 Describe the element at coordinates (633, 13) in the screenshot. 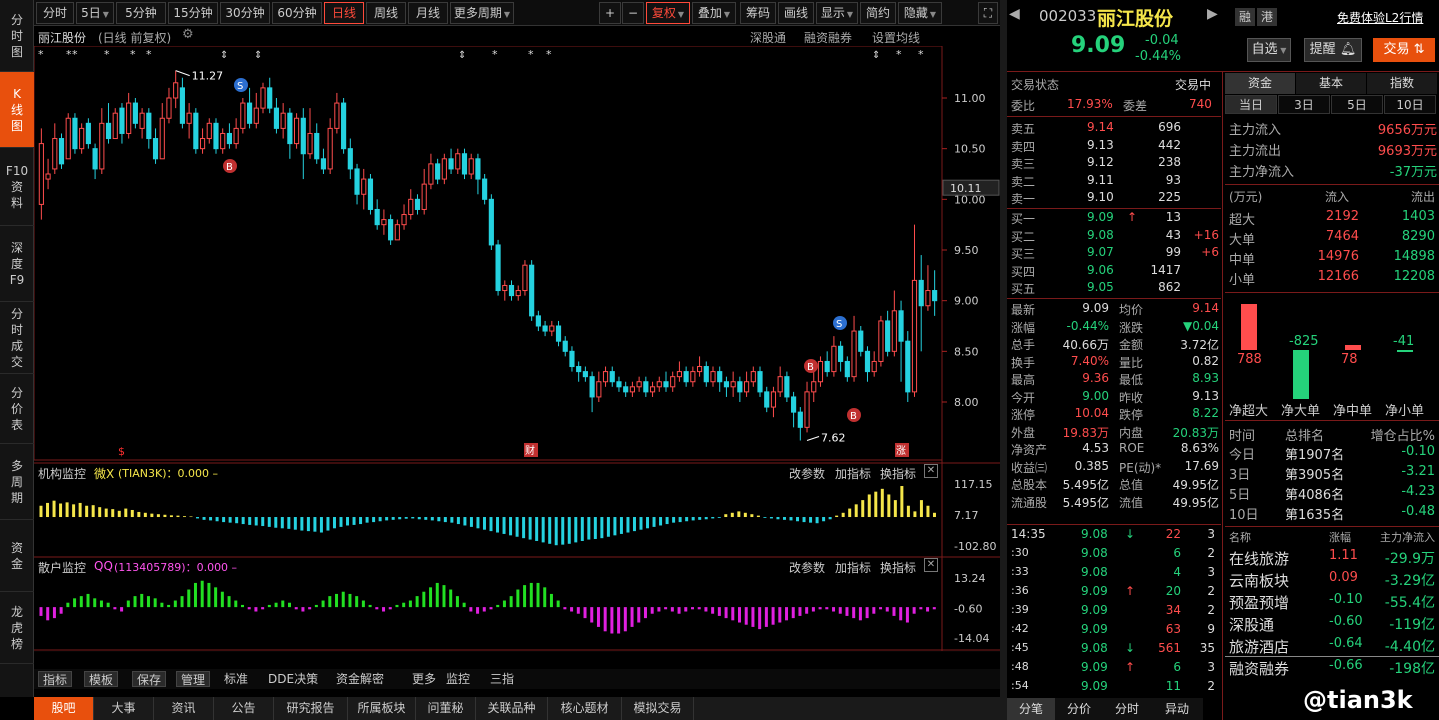

I see `minus-icon: −` at that location.